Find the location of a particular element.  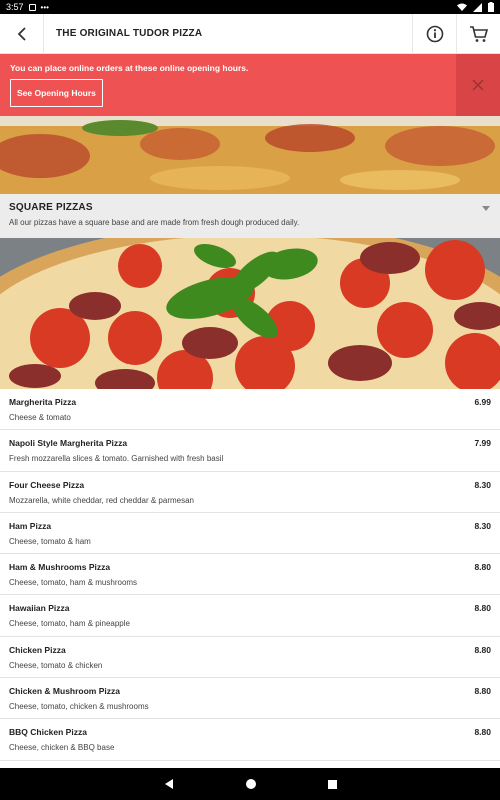

menu-item-name: Margherita Pizza is located at coordinates (43, 402).